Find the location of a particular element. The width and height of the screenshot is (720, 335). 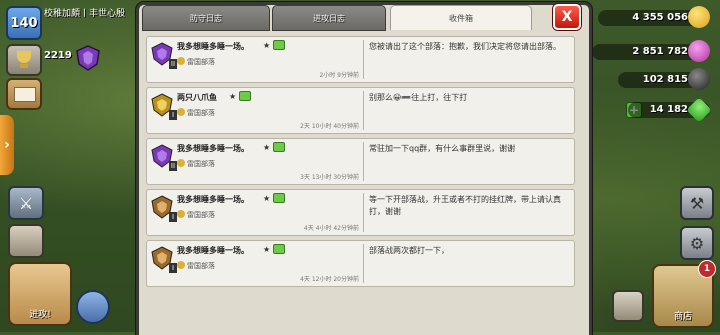

tab-defense-log: 防守日志 is located at coordinates (206, 18).